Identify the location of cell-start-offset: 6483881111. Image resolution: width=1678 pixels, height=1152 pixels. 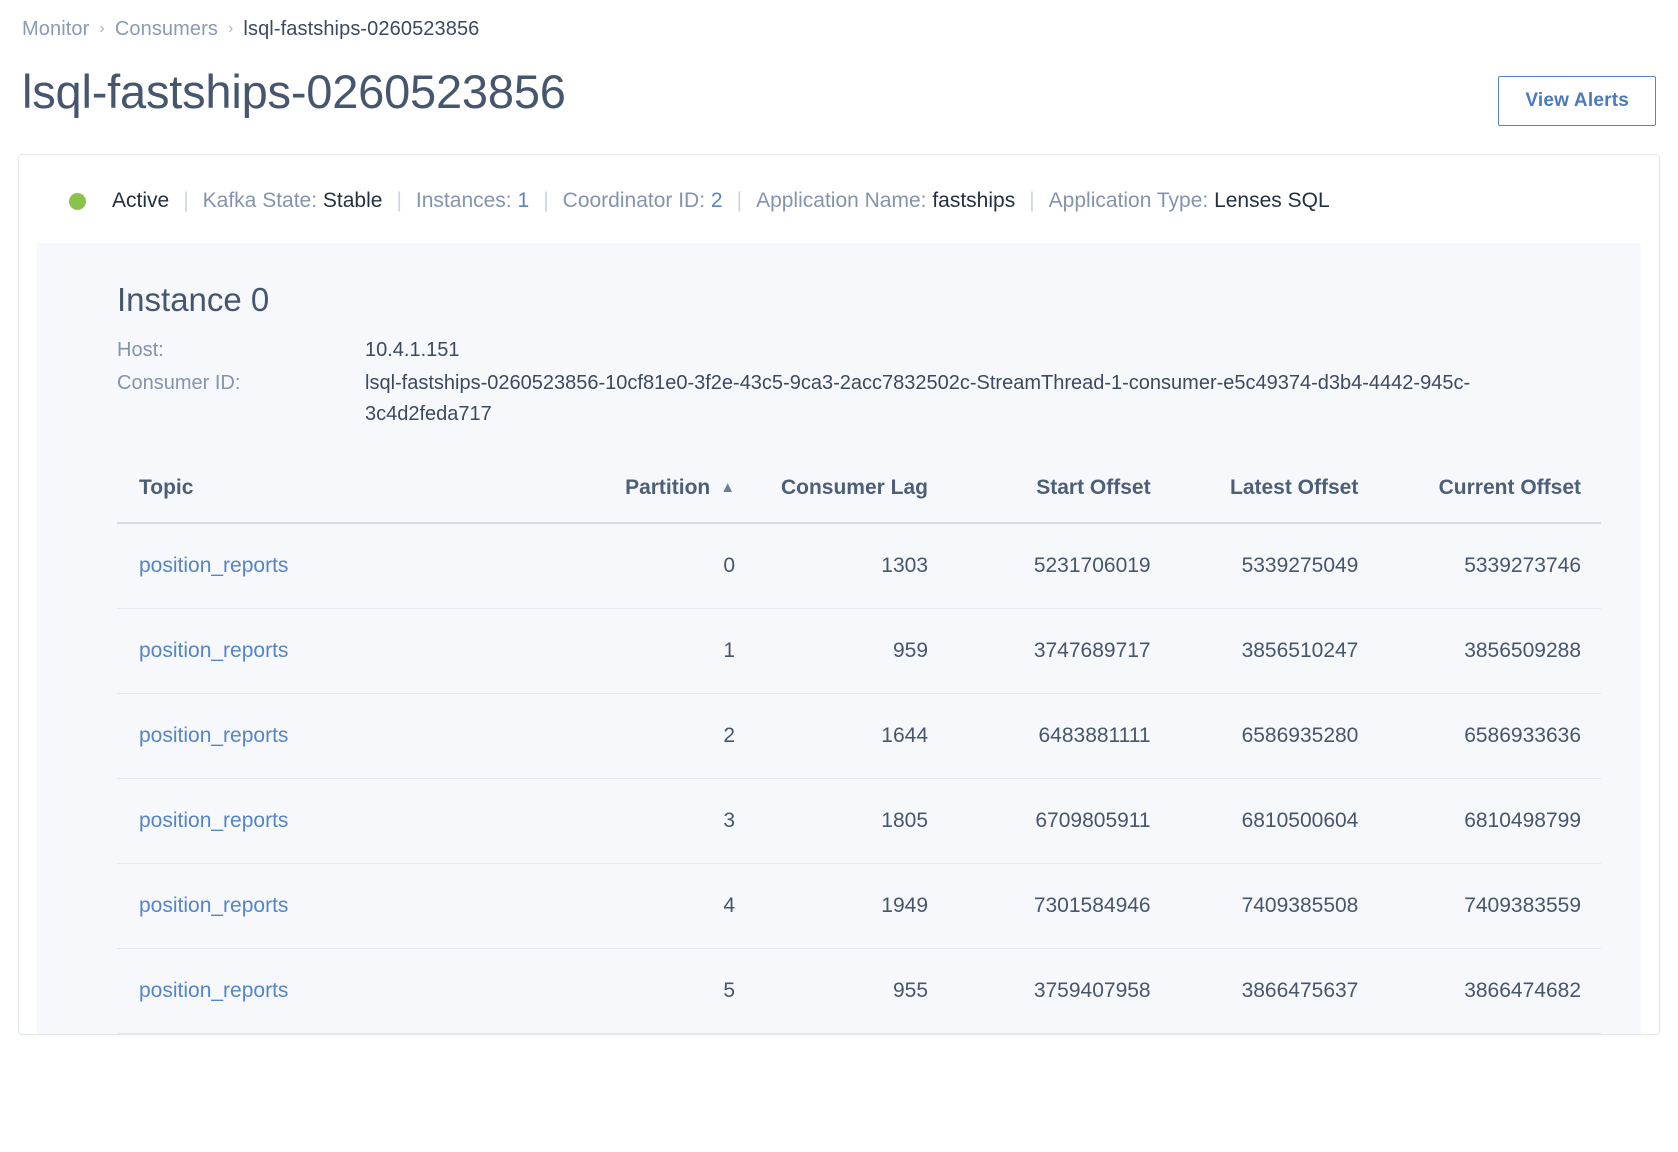
(1059, 736).